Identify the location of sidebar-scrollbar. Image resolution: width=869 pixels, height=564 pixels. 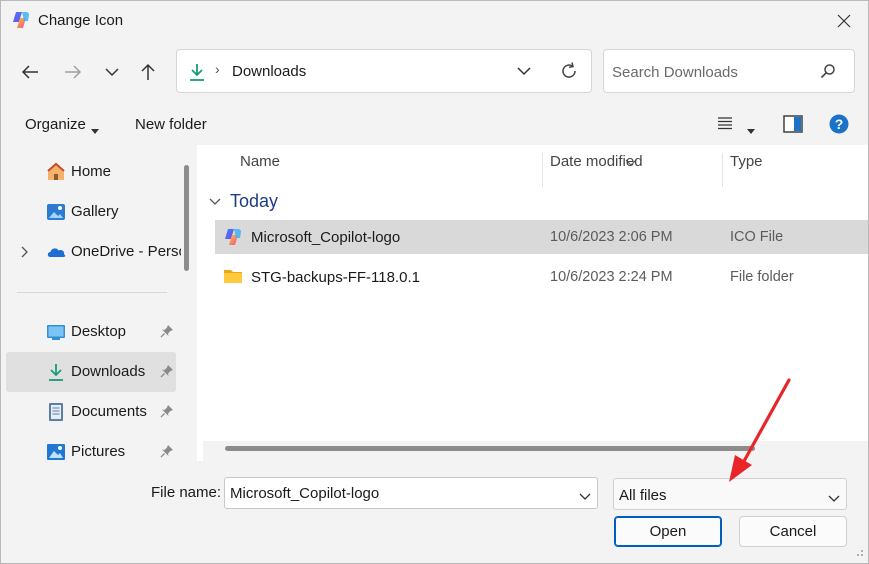
(186, 218).